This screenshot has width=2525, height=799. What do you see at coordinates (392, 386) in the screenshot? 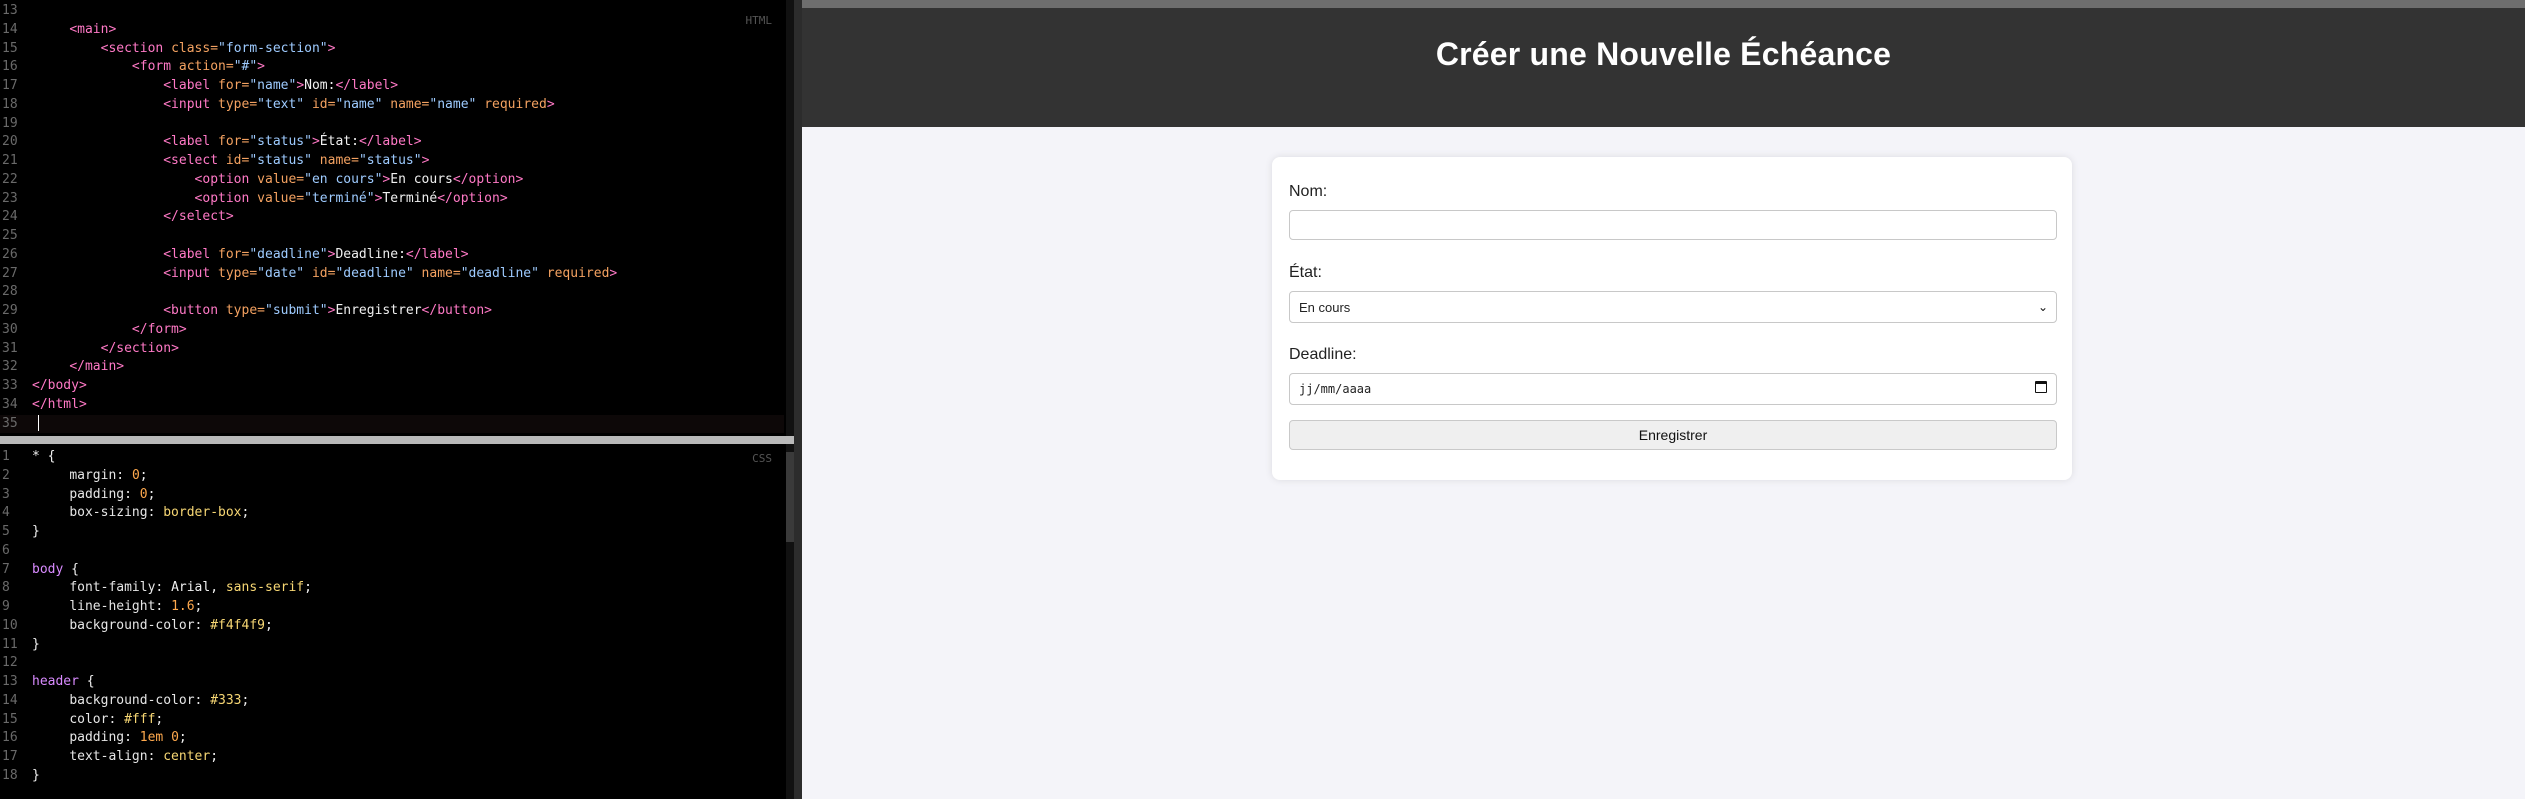
I see `code-line: 33 </body>` at bounding box center [392, 386].